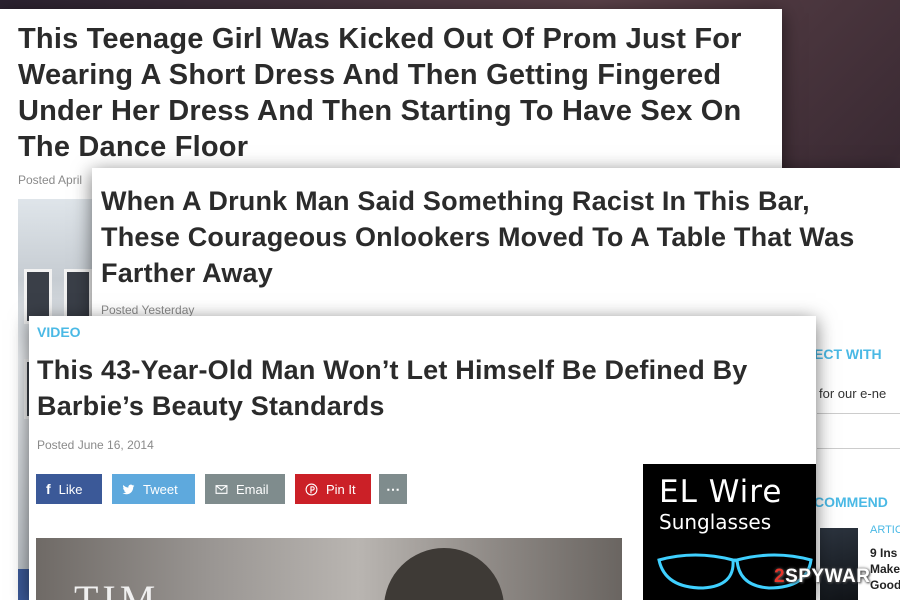  I want to click on email-icon, so click(221, 489).